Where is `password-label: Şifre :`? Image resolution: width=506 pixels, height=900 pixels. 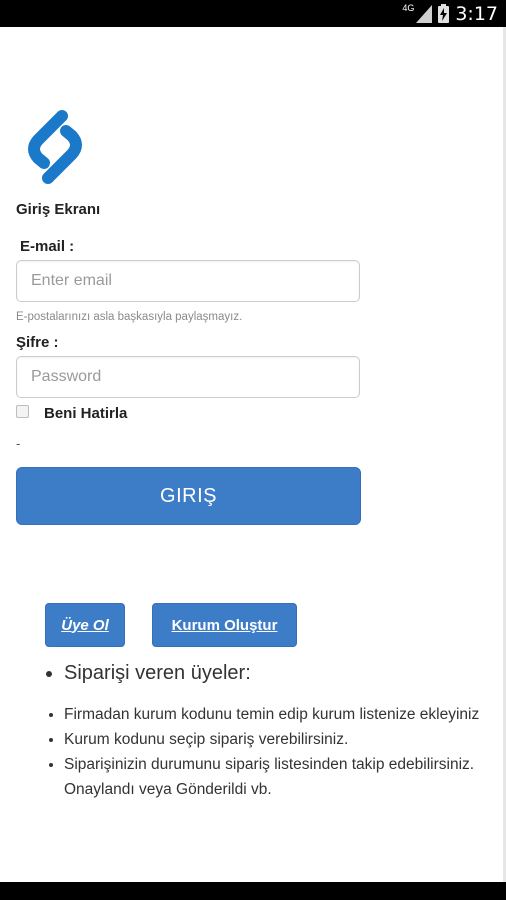
password-label: Şifre : is located at coordinates (37, 342).